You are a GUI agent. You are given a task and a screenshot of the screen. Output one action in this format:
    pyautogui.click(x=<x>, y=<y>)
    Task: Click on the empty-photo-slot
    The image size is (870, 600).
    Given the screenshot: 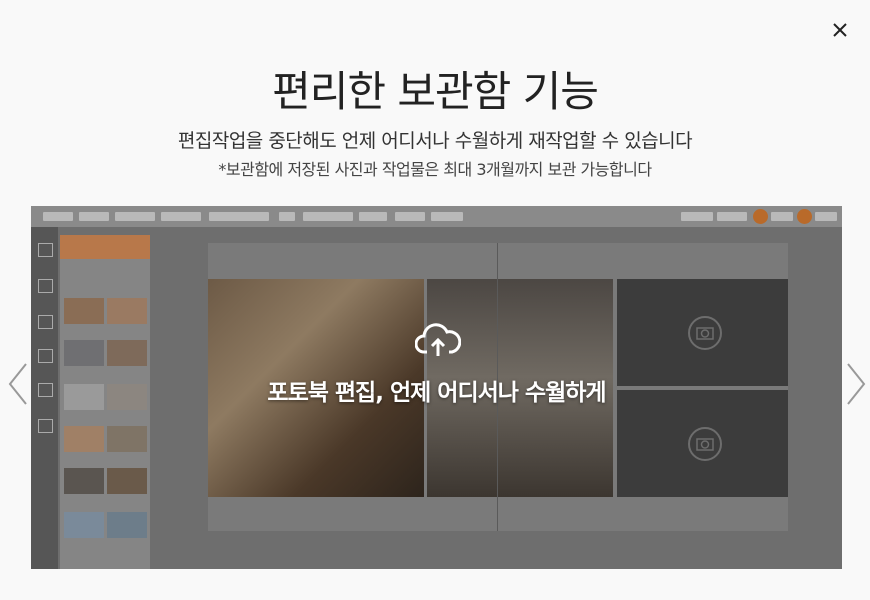 What is the action you would take?
    pyautogui.click(x=702, y=332)
    